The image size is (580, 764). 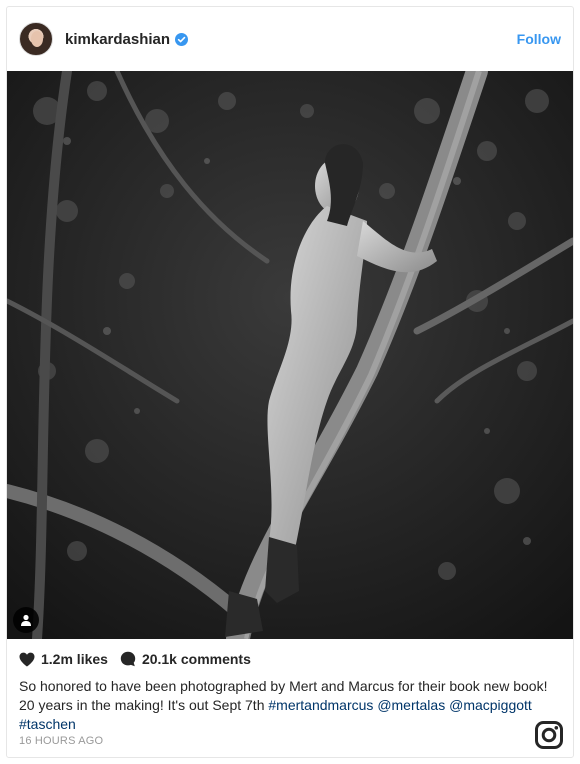 What do you see at coordinates (117, 39) in the screenshot?
I see `username: kimkardashian` at bounding box center [117, 39].